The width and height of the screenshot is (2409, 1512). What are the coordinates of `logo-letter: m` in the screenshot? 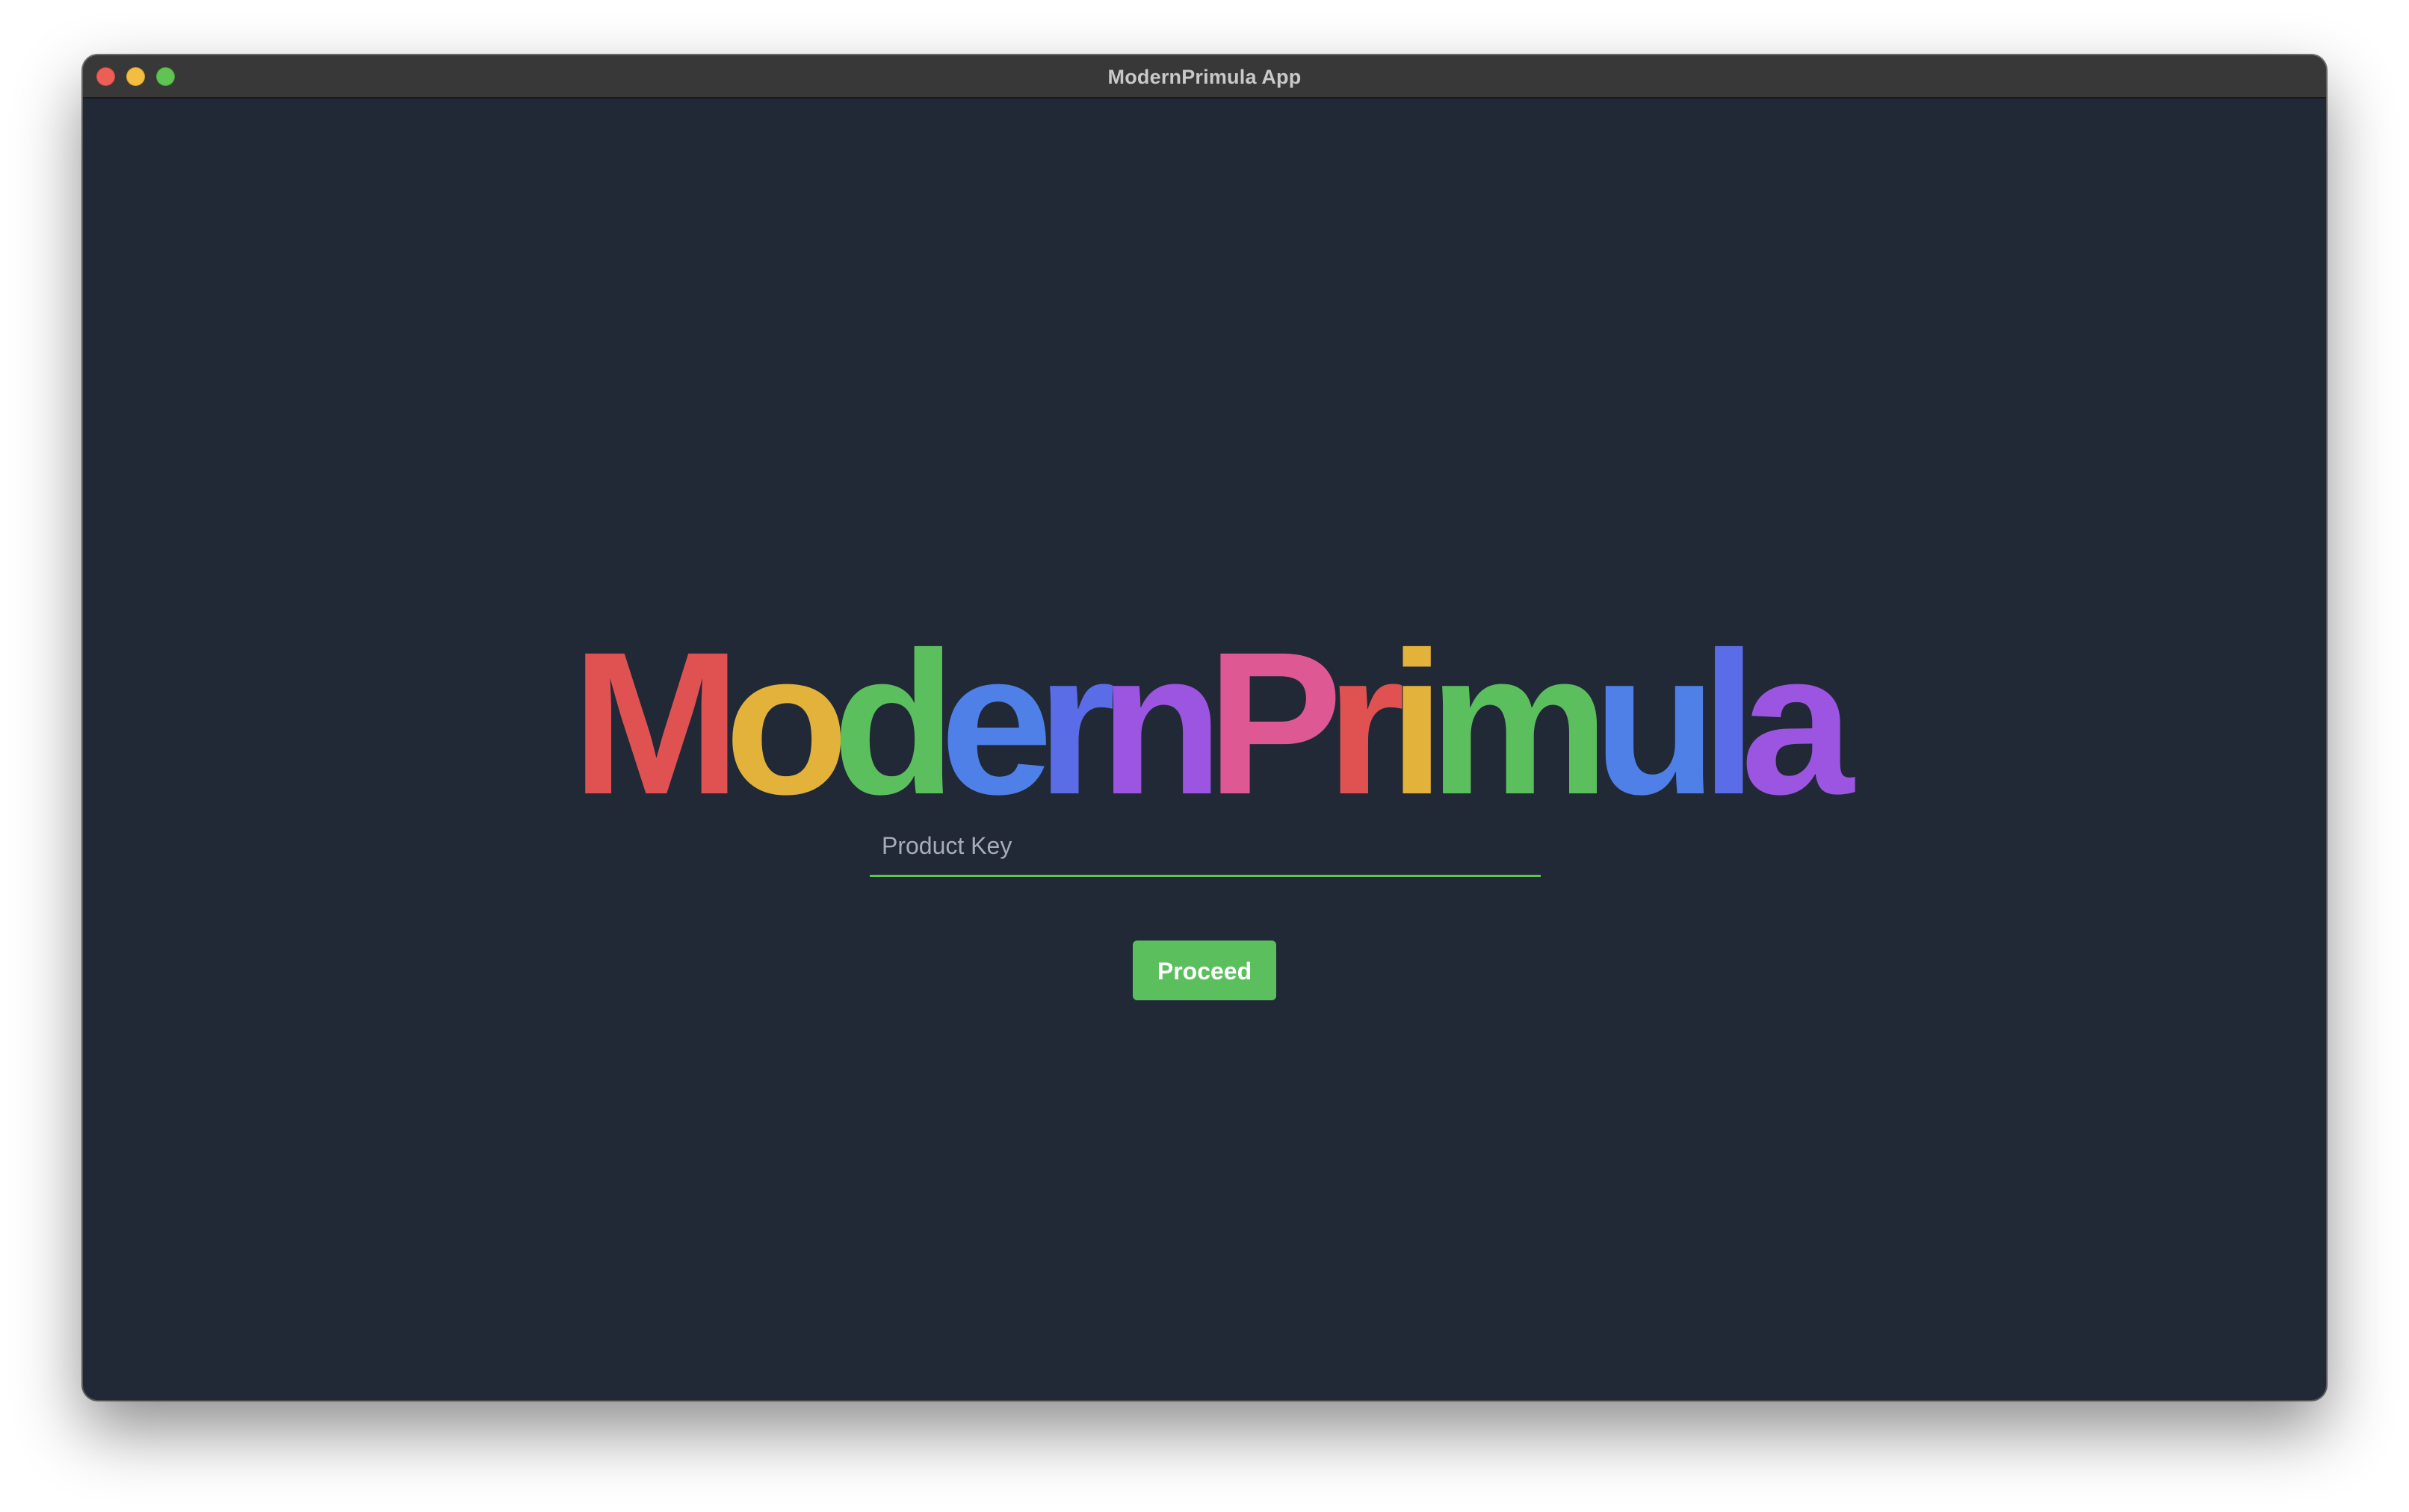 It's located at (1519, 723).